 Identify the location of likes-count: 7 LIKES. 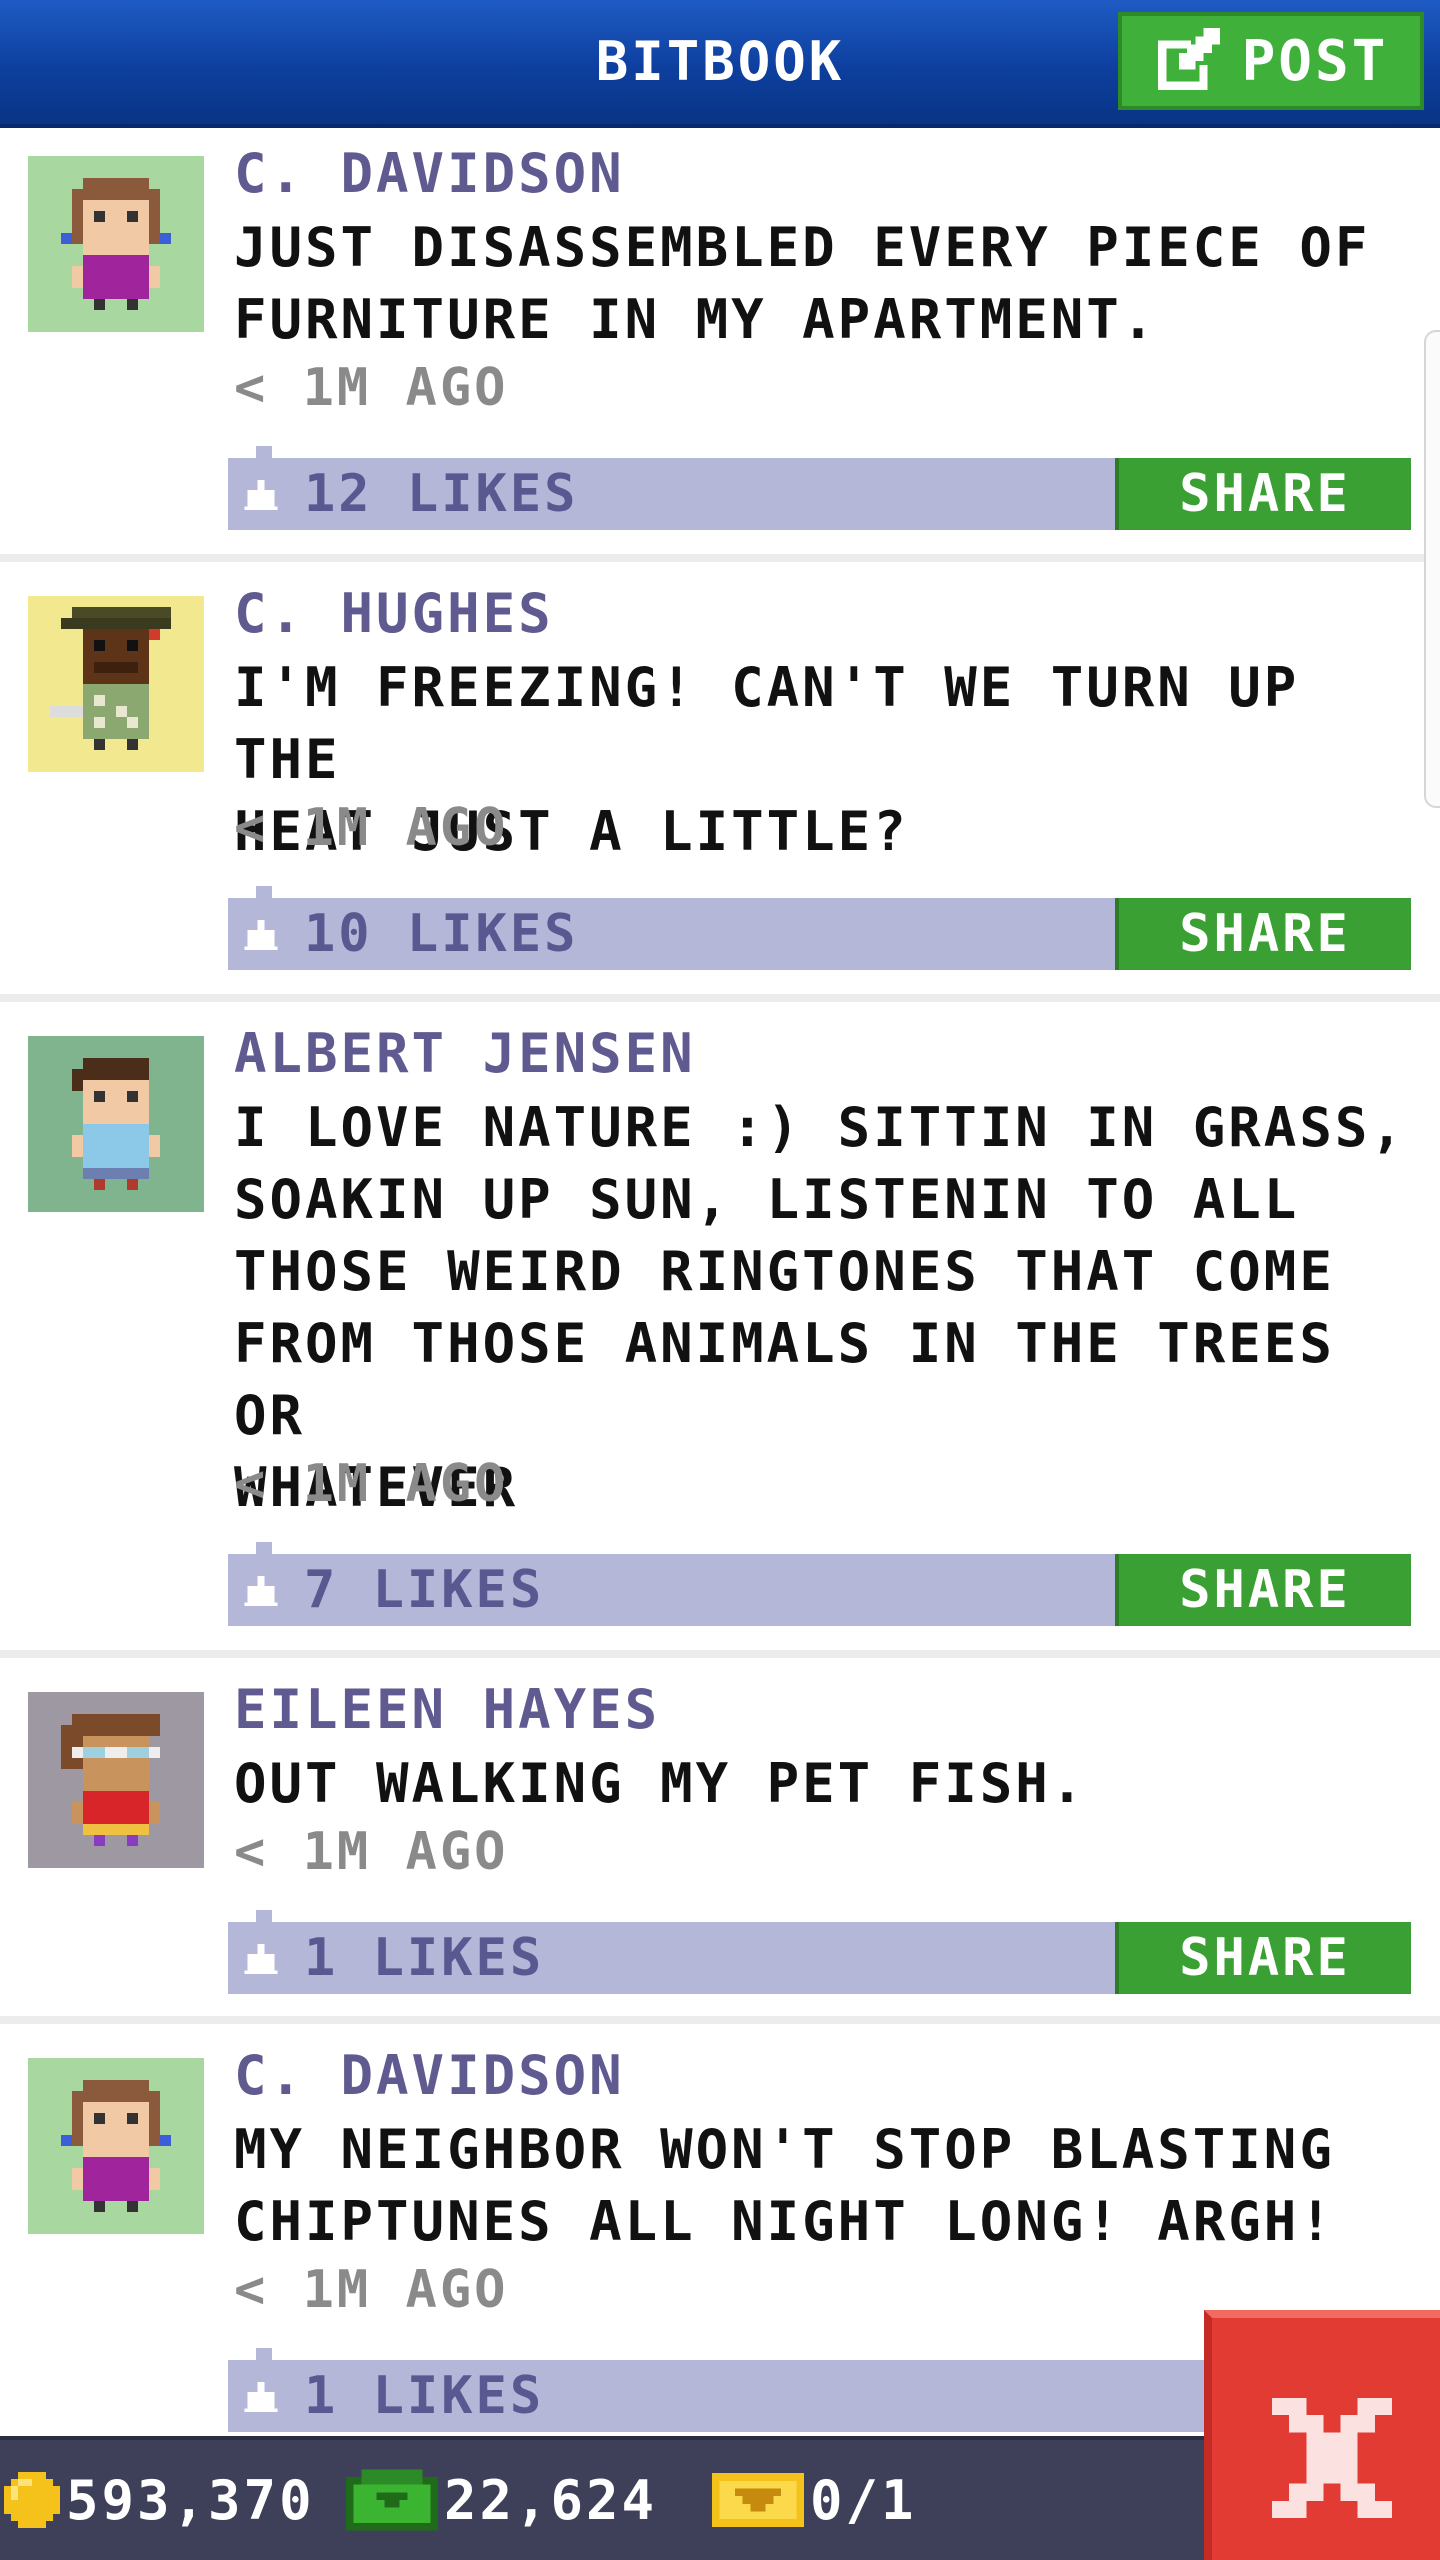
(424, 1590).